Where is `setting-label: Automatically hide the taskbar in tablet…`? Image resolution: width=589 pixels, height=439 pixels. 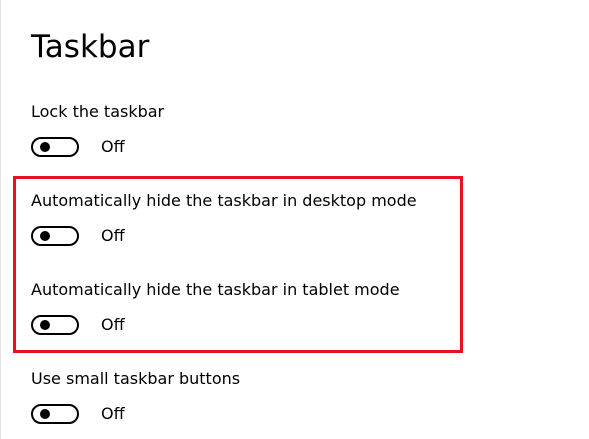
setting-label: Automatically hide the taskbar in tablet… is located at coordinates (215, 289).